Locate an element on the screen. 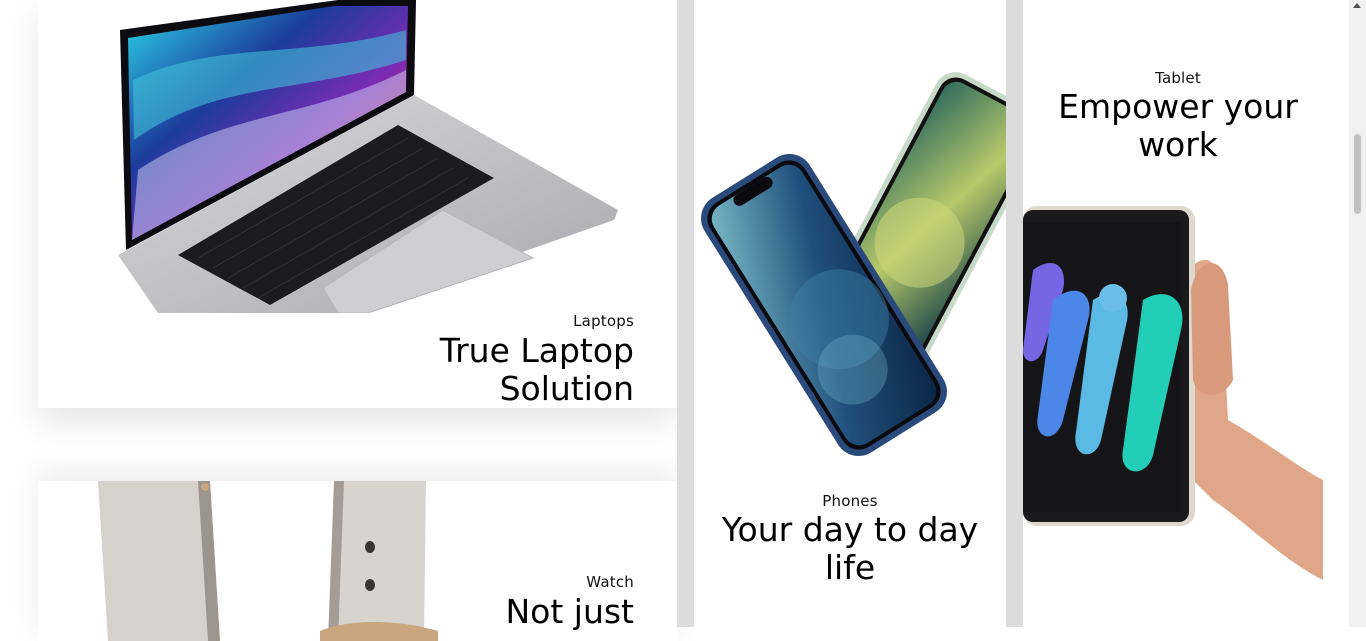 Image resolution: width=1366 pixels, height=641 pixels. scroll-up-arrow-icon is located at coordinates (1357, 5).